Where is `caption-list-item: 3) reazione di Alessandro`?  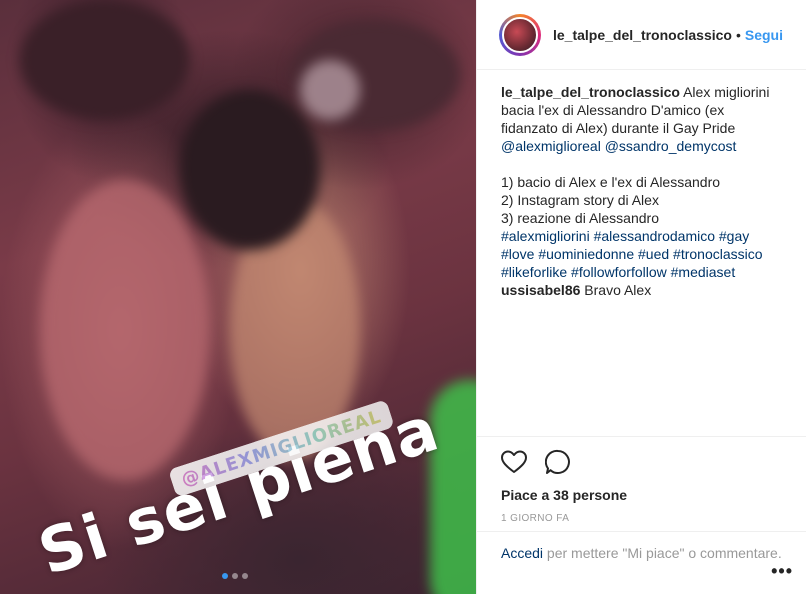
caption-list-item: 3) reazione di Alessandro is located at coordinates (580, 218).